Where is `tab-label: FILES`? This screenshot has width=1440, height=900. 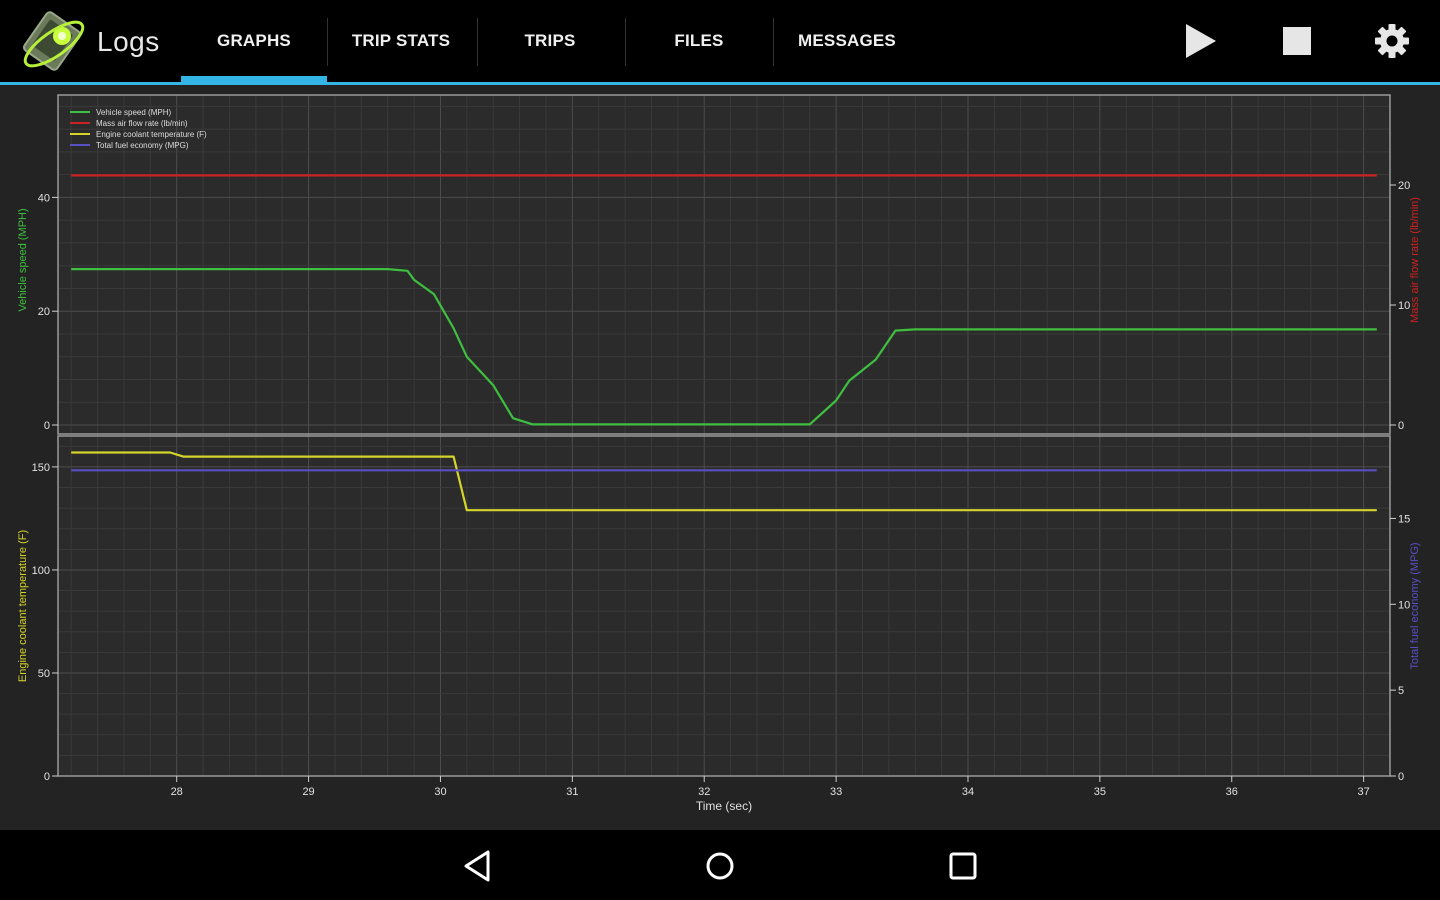
tab-label: FILES is located at coordinates (699, 40).